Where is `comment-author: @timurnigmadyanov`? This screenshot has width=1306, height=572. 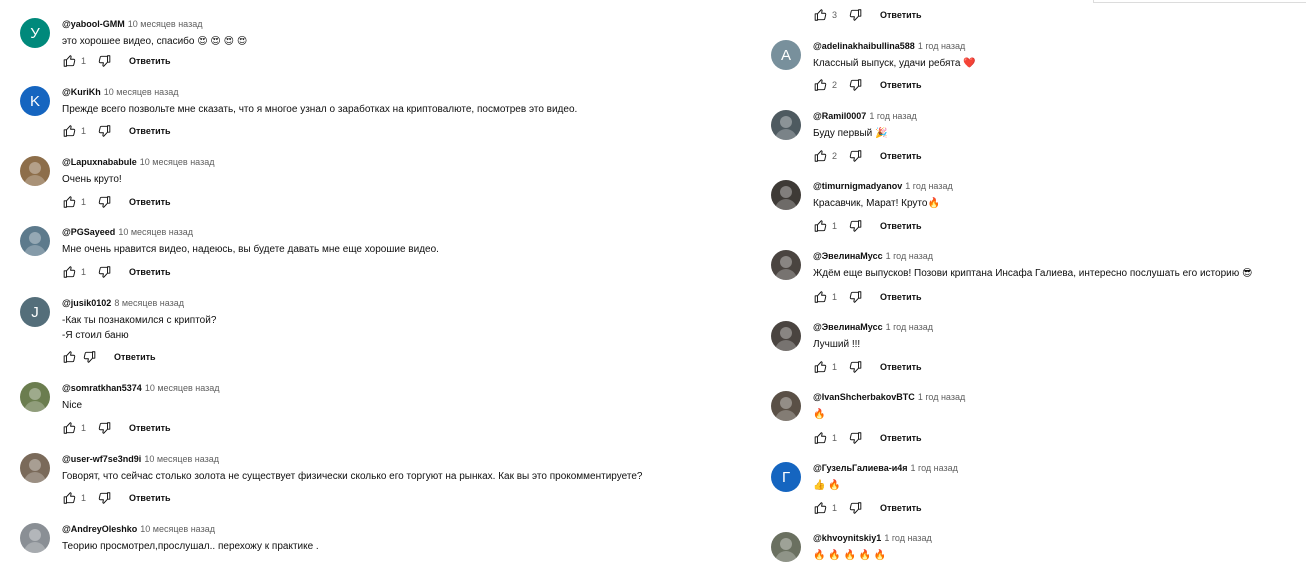 comment-author: @timurnigmadyanov is located at coordinates (857, 186).